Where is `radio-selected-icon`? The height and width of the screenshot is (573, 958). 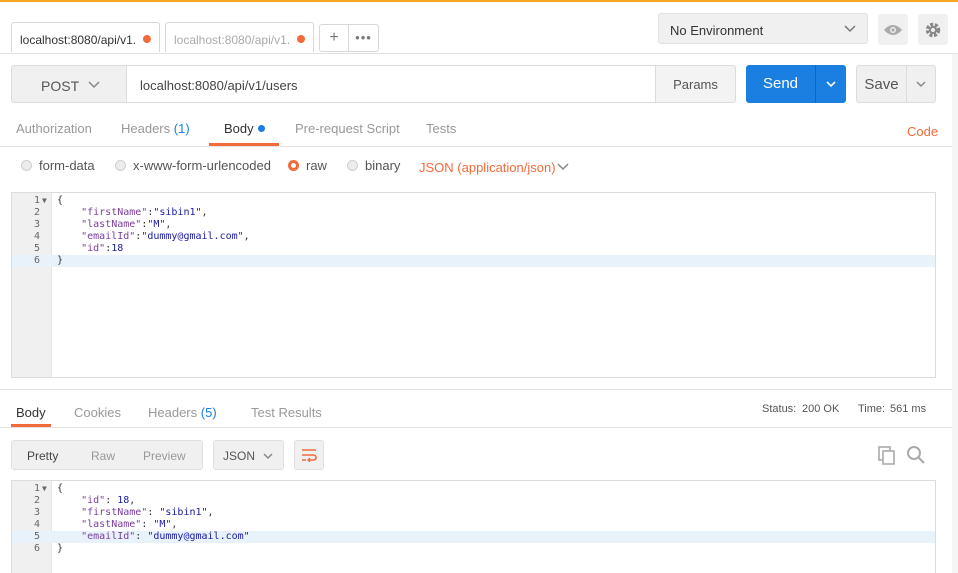
radio-selected-icon is located at coordinates (293, 165).